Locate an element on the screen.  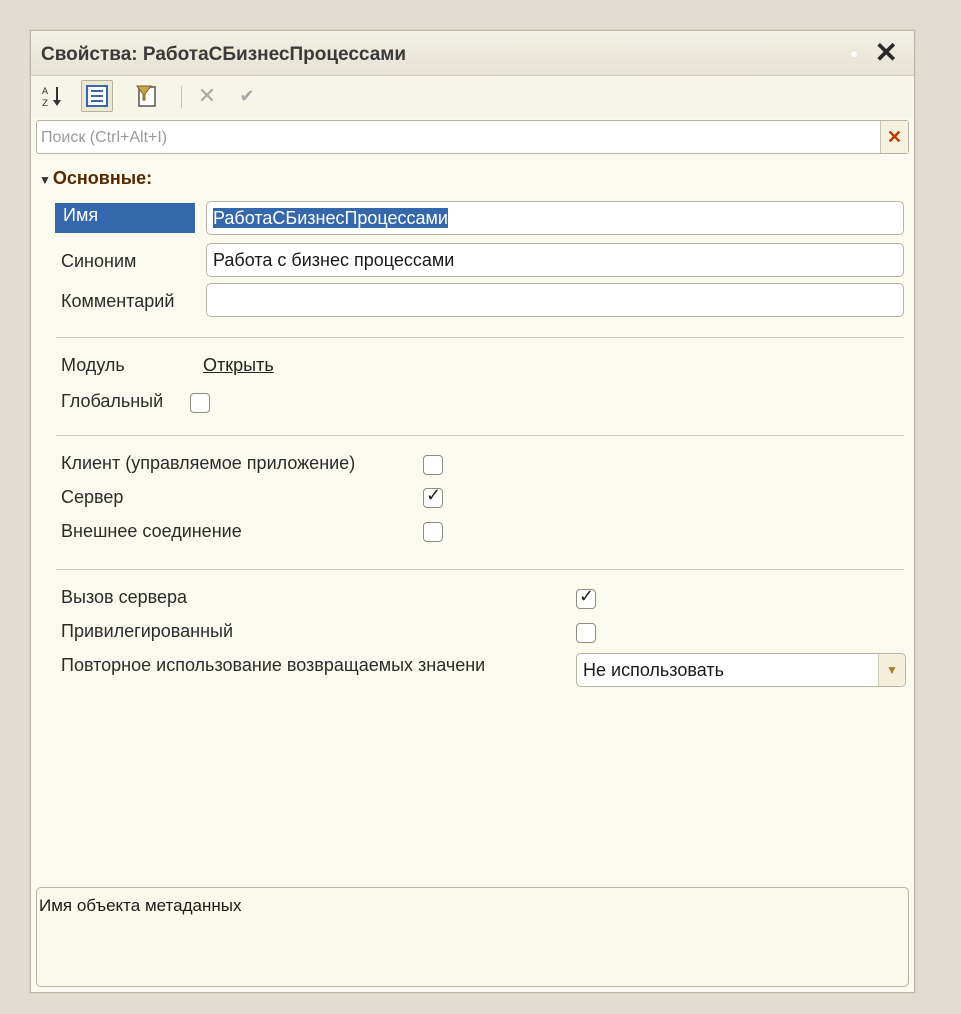
sort-az-button: A Z is located at coordinates (53, 96).